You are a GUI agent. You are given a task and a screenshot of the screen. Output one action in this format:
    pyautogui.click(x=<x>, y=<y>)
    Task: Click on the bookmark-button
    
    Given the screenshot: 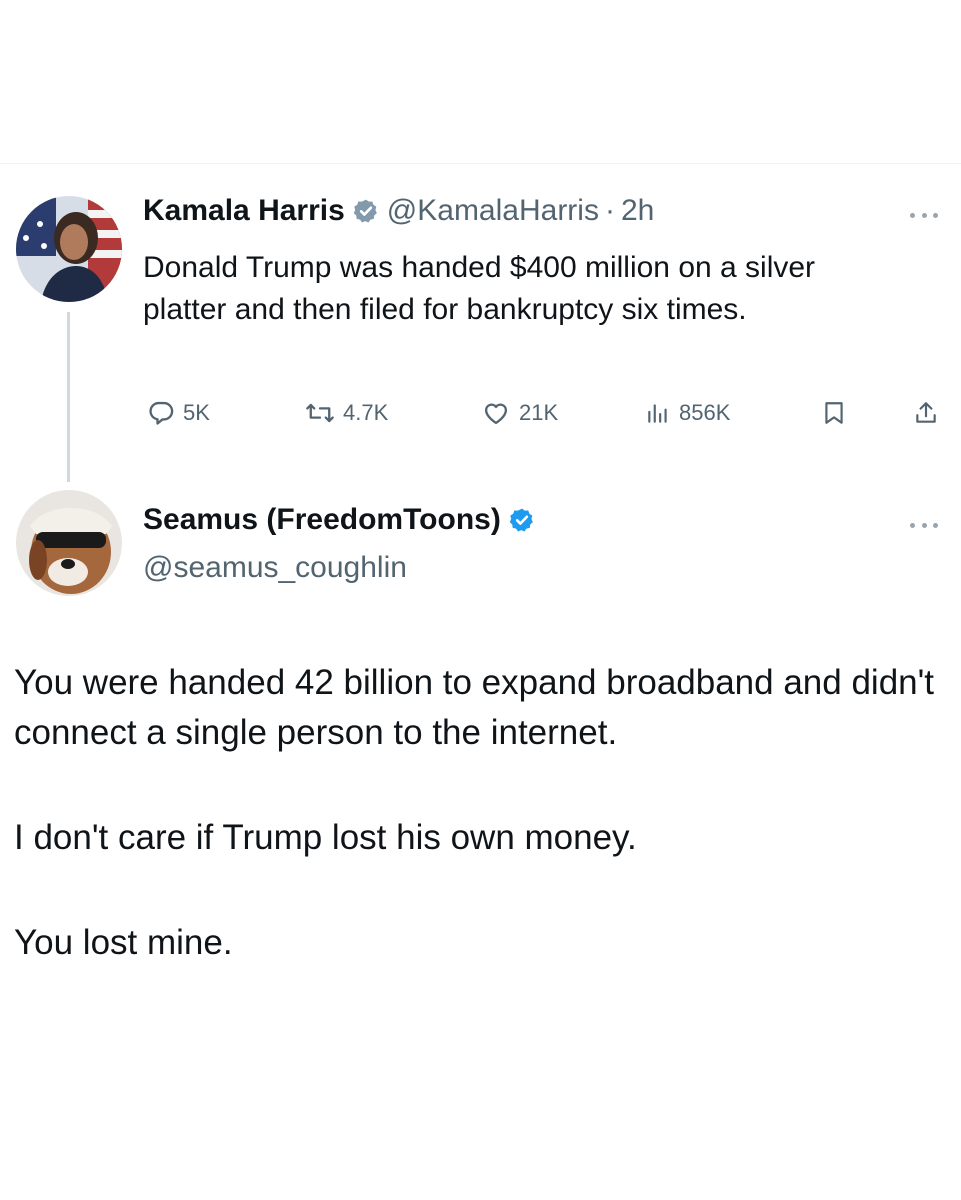 What is the action you would take?
    pyautogui.click(x=834, y=413)
    